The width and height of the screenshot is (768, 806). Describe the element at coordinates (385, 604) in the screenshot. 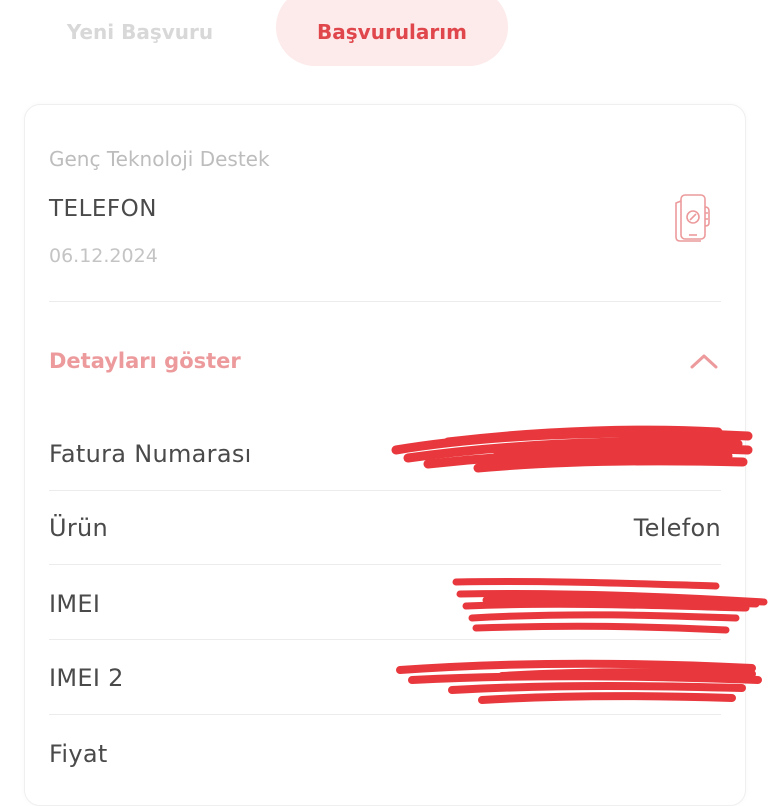

I see `detail-row-imei: IMEI` at that location.